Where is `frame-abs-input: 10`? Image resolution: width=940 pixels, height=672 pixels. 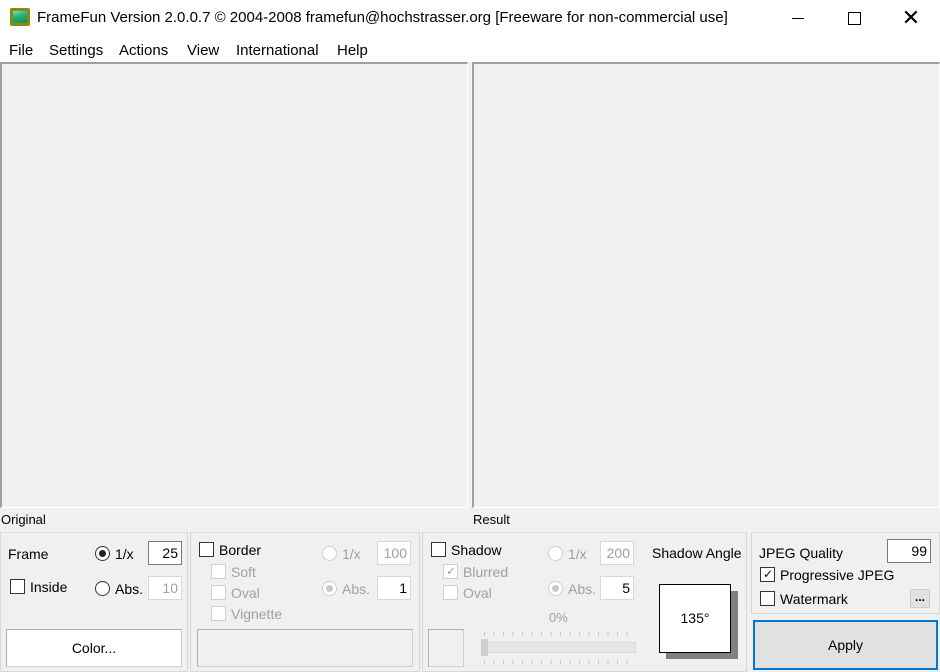
frame-abs-input: 10 is located at coordinates (165, 588).